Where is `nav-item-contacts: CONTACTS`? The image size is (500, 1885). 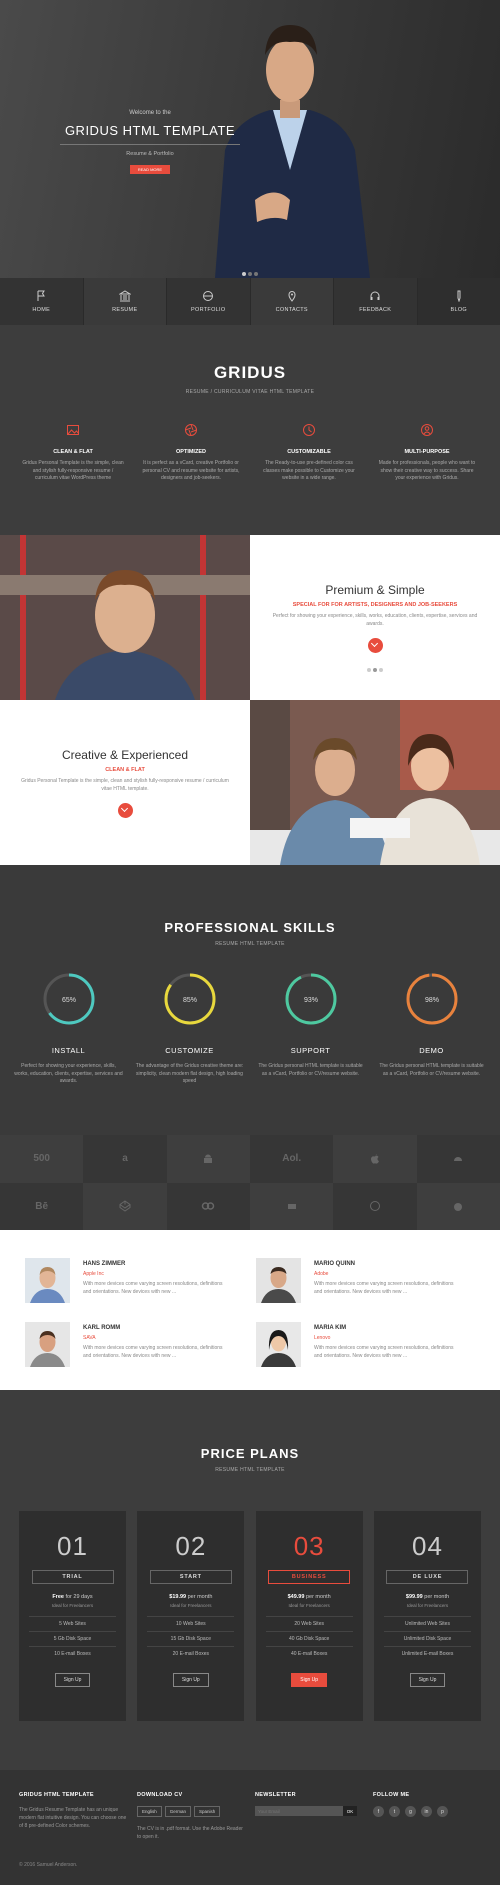 nav-item-contacts: CONTACTS is located at coordinates (292, 301).